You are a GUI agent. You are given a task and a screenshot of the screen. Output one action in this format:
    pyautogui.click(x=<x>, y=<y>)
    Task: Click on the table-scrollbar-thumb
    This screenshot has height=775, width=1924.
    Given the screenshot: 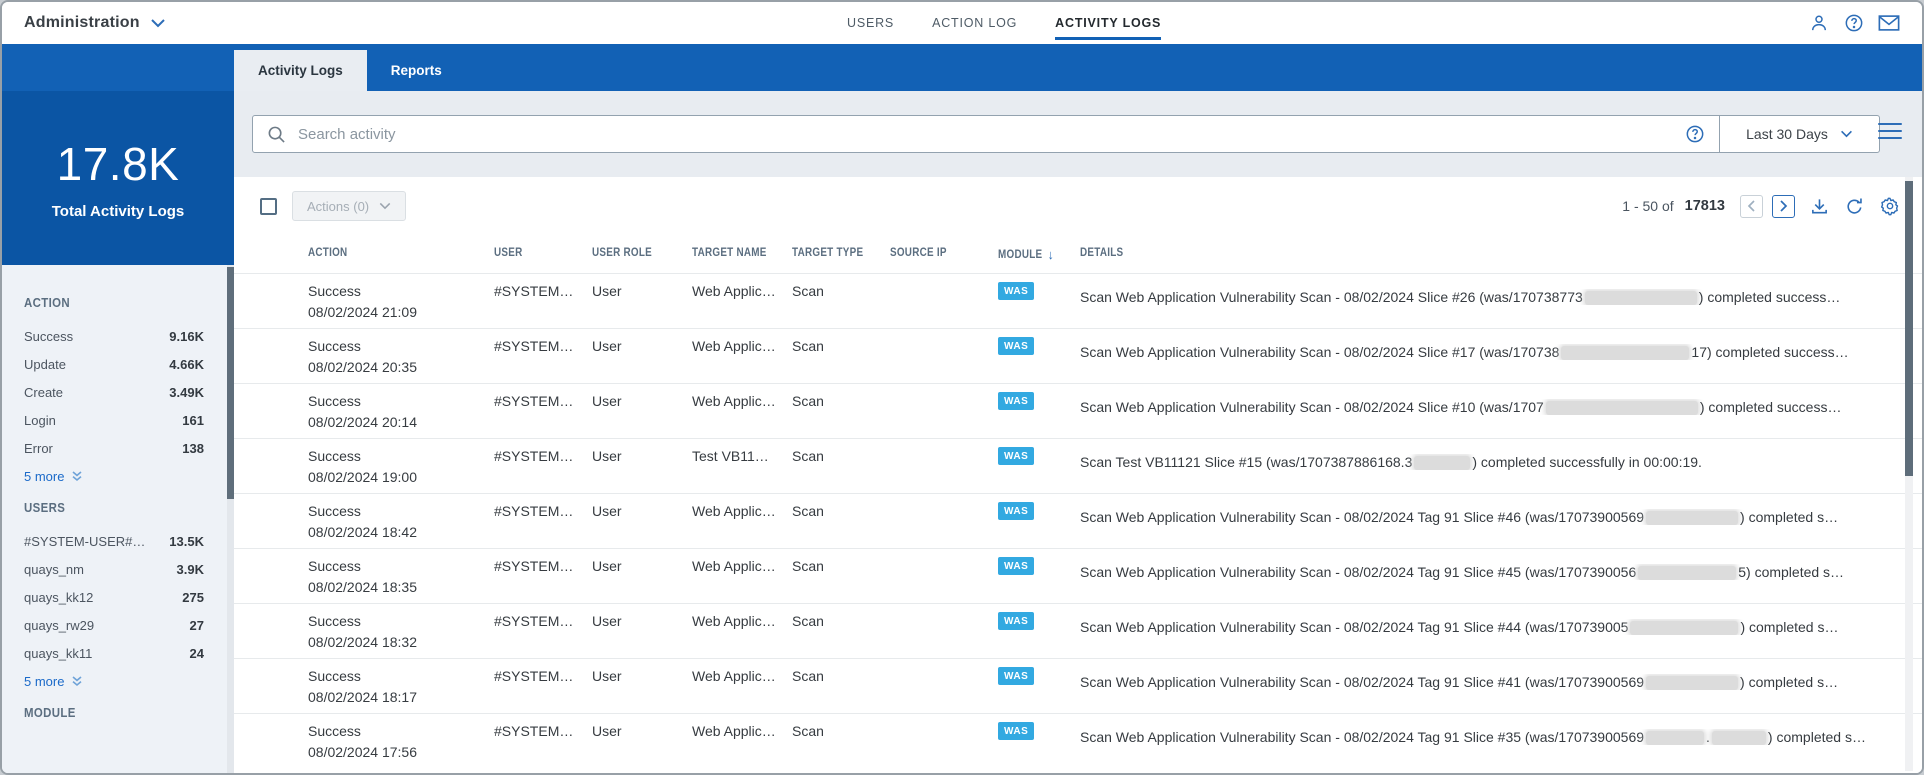 What is the action you would take?
    pyautogui.click(x=1909, y=328)
    